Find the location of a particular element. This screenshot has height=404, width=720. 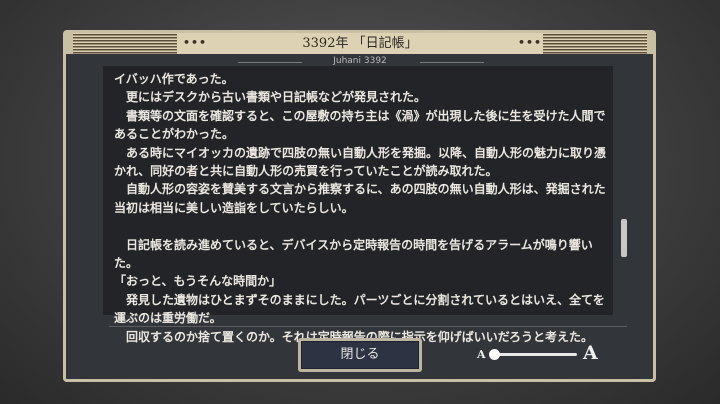

header-dots-right-icon: ••• is located at coordinates (530, 42).